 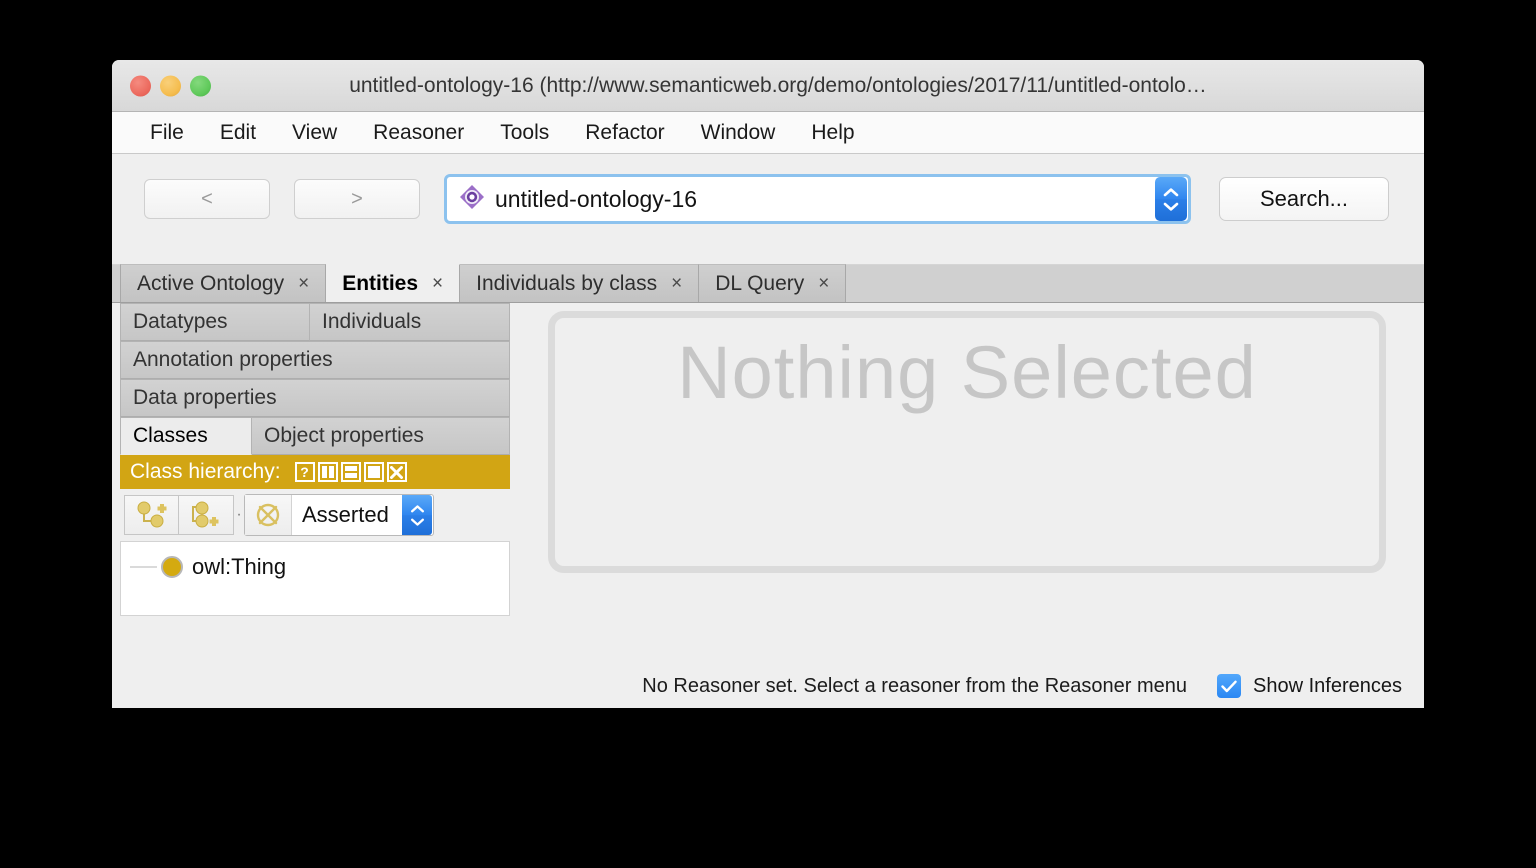 I want to click on class-hierarchy-title: Class hierarchy:, so click(x=205, y=471).